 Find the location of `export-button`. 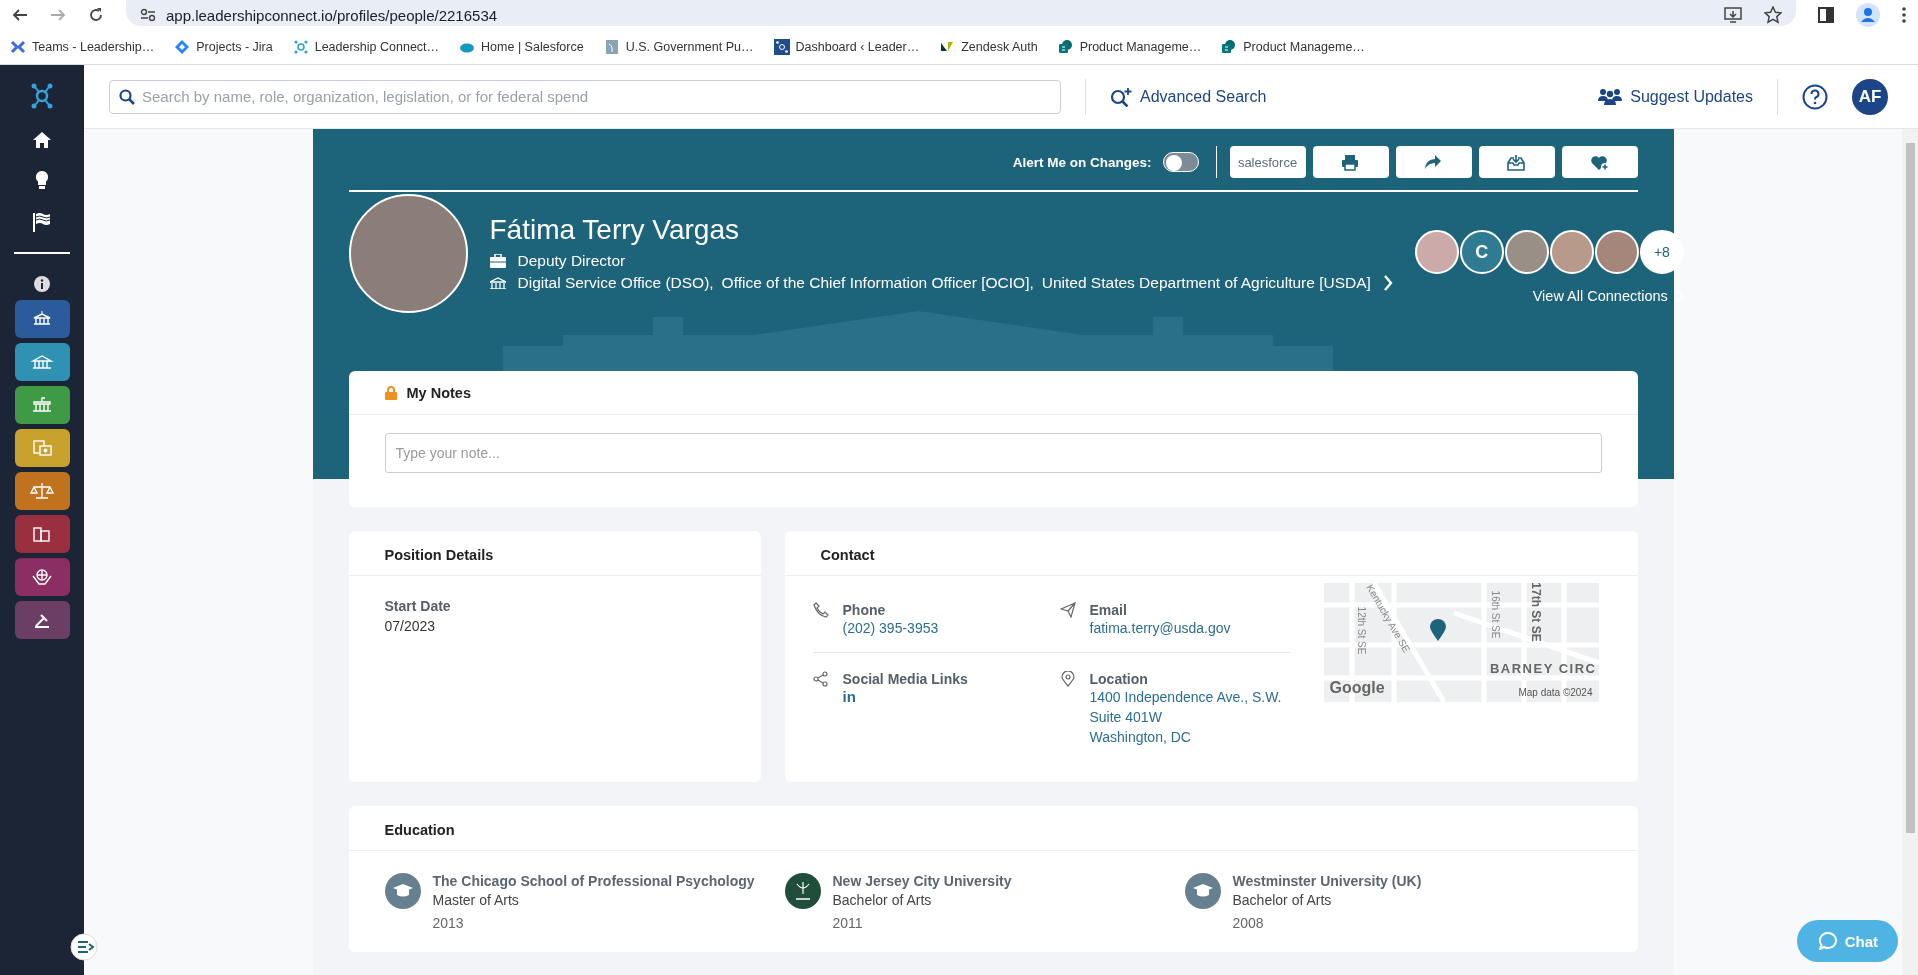

export-button is located at coordinates (1516, 162).